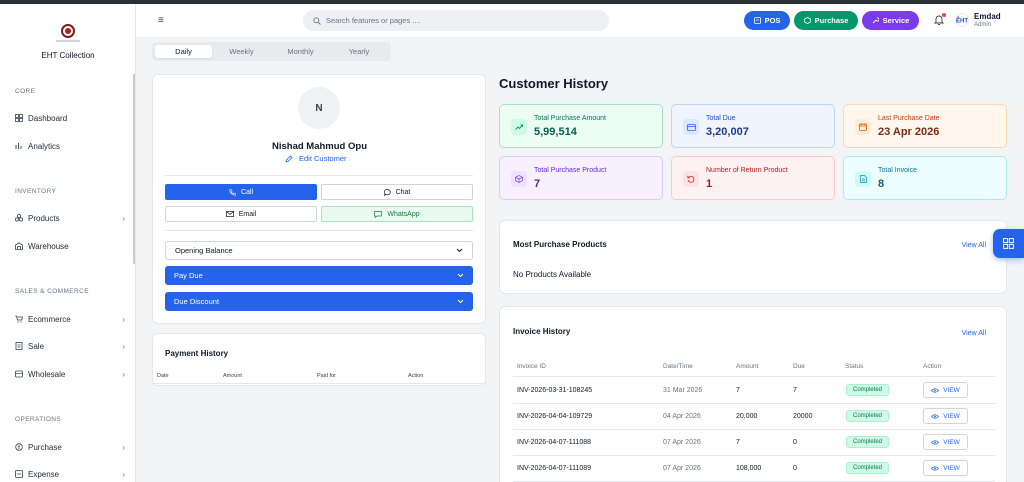 The height and width of the screenshot is (482, 1024). I want to click on invoice-due: 20000, so click(803, 416).